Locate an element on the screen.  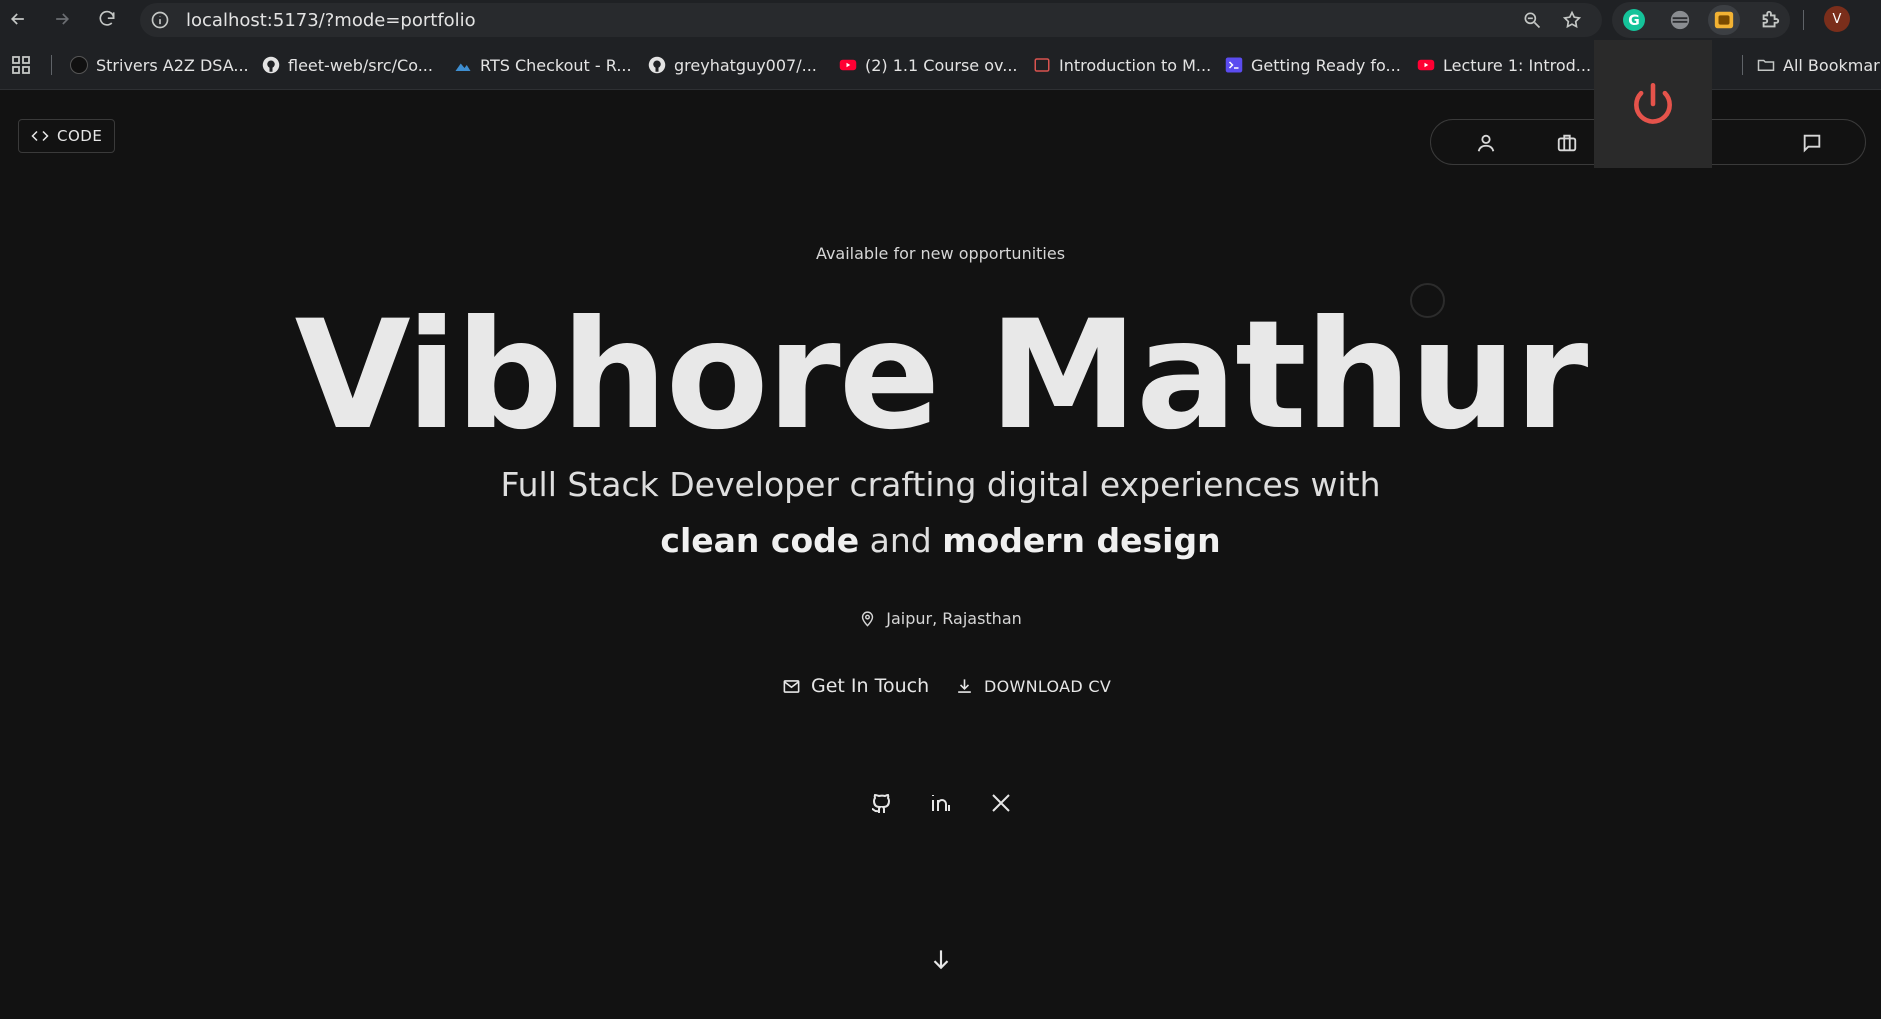
browser-toolbar: localhost:5173/?mode=portfolio G V is located at coordinates (940, 20).